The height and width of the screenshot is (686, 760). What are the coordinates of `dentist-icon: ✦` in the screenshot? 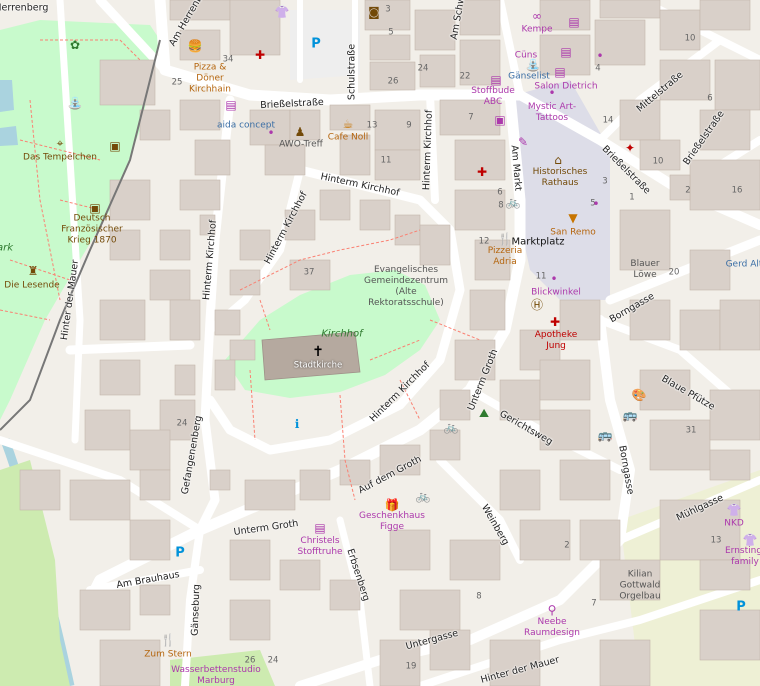 It's located at (630, 148).